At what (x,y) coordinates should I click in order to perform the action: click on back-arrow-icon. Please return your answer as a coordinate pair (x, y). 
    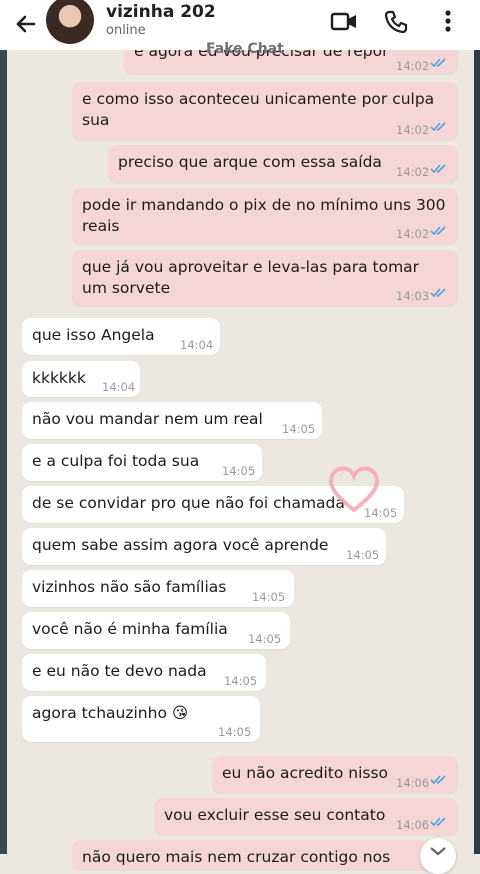
    Looking at the image, I should click on (26, 24).